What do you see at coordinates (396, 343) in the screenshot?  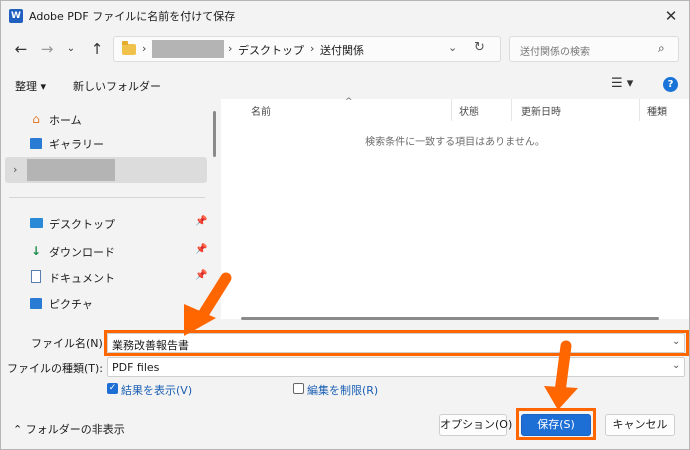 I see `filename-highlight-box` at bounding box center [396, 343].